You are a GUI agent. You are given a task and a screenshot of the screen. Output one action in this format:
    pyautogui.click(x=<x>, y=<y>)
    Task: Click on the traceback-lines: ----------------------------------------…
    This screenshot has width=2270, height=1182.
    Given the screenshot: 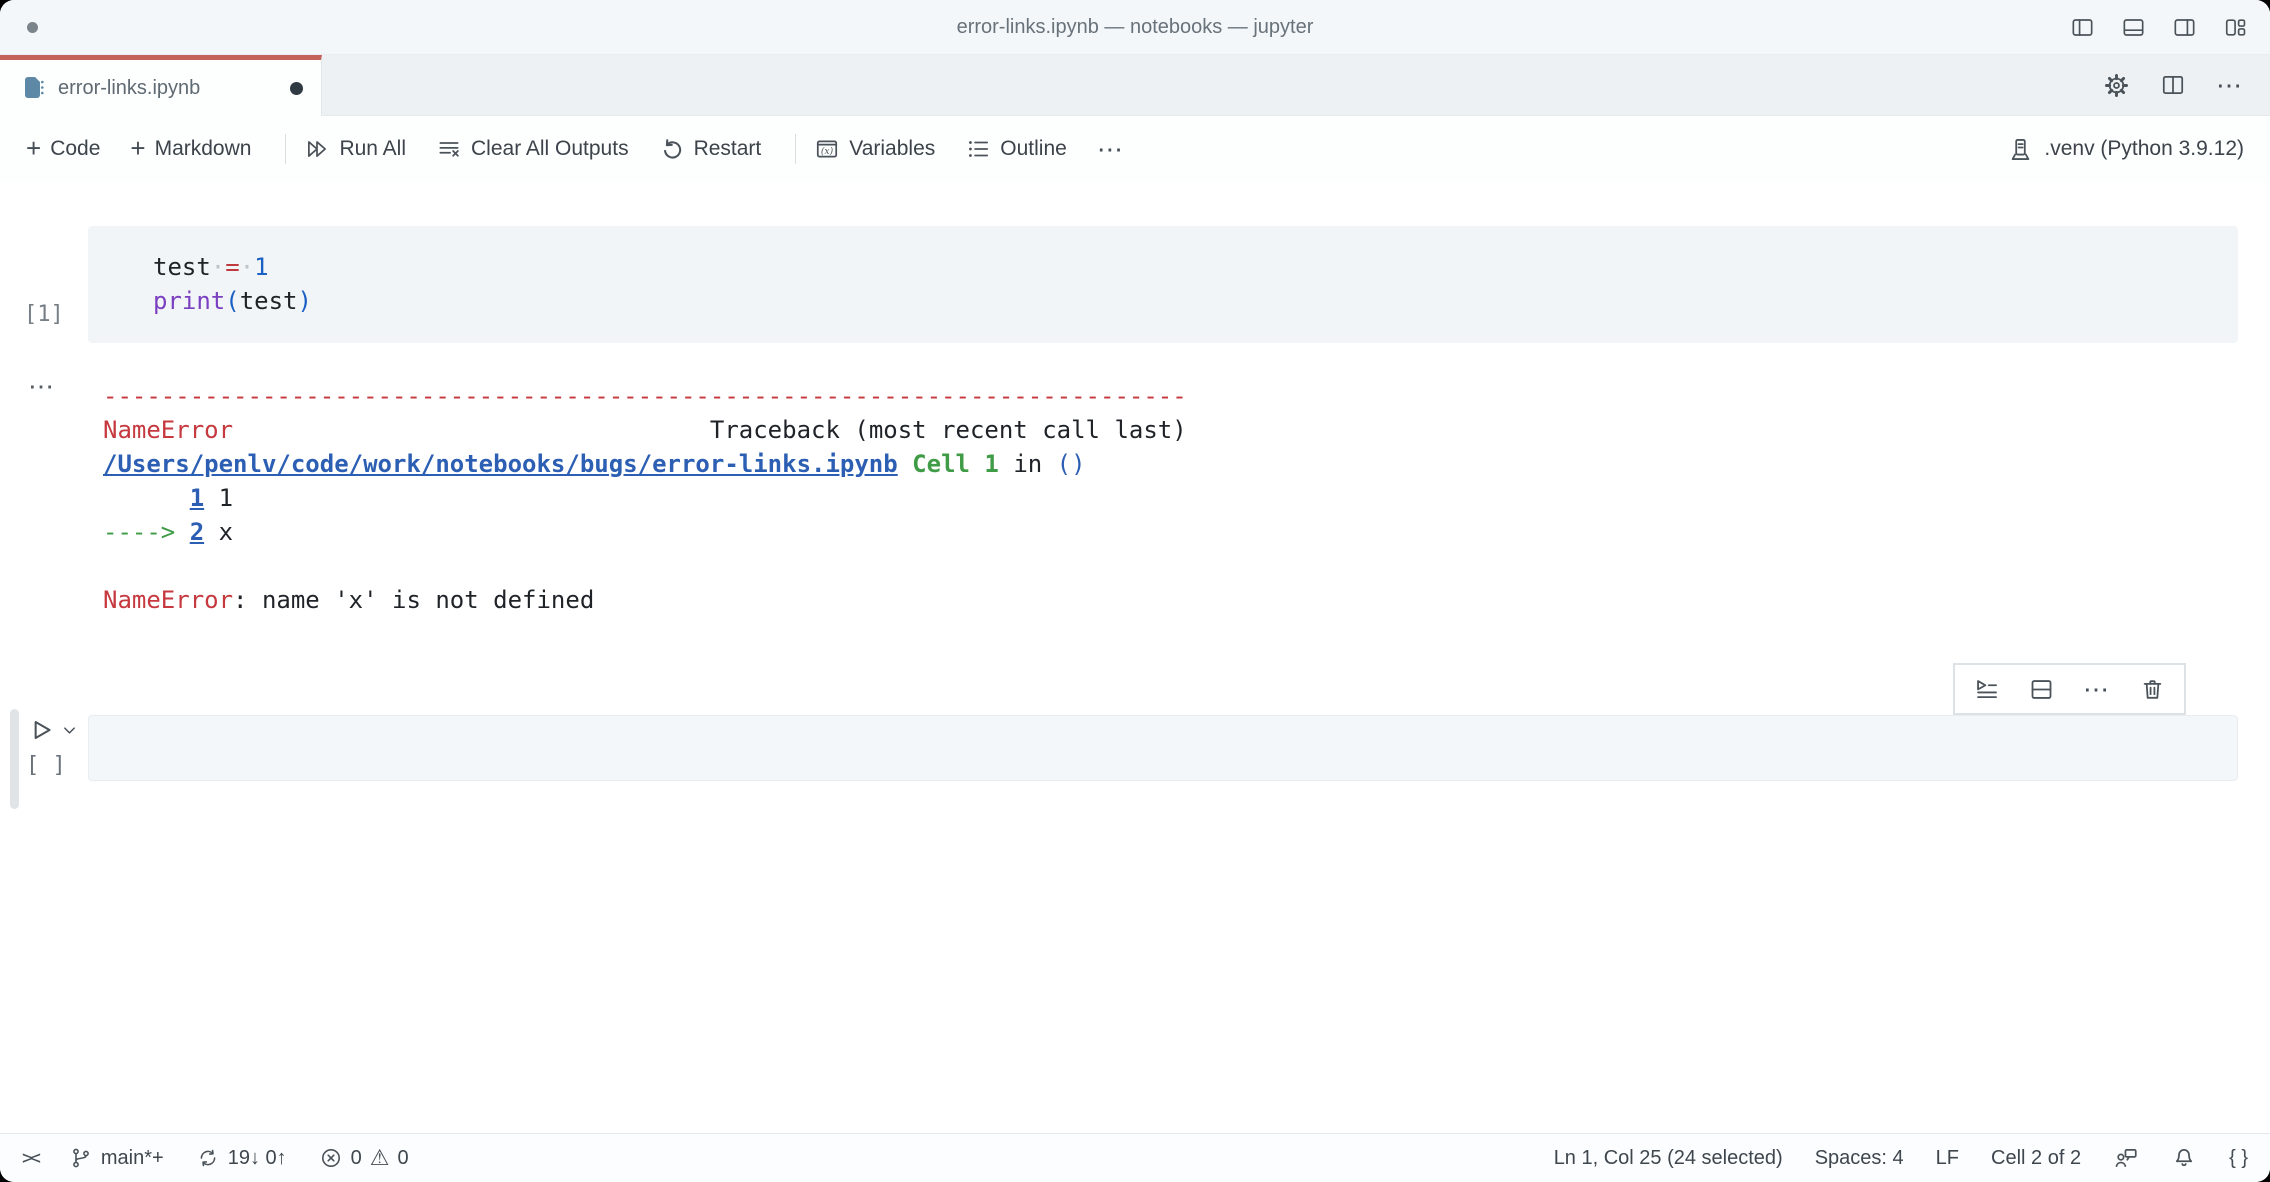 What is the action you would take?
    pyautogui.click(x=645, y=498)
    